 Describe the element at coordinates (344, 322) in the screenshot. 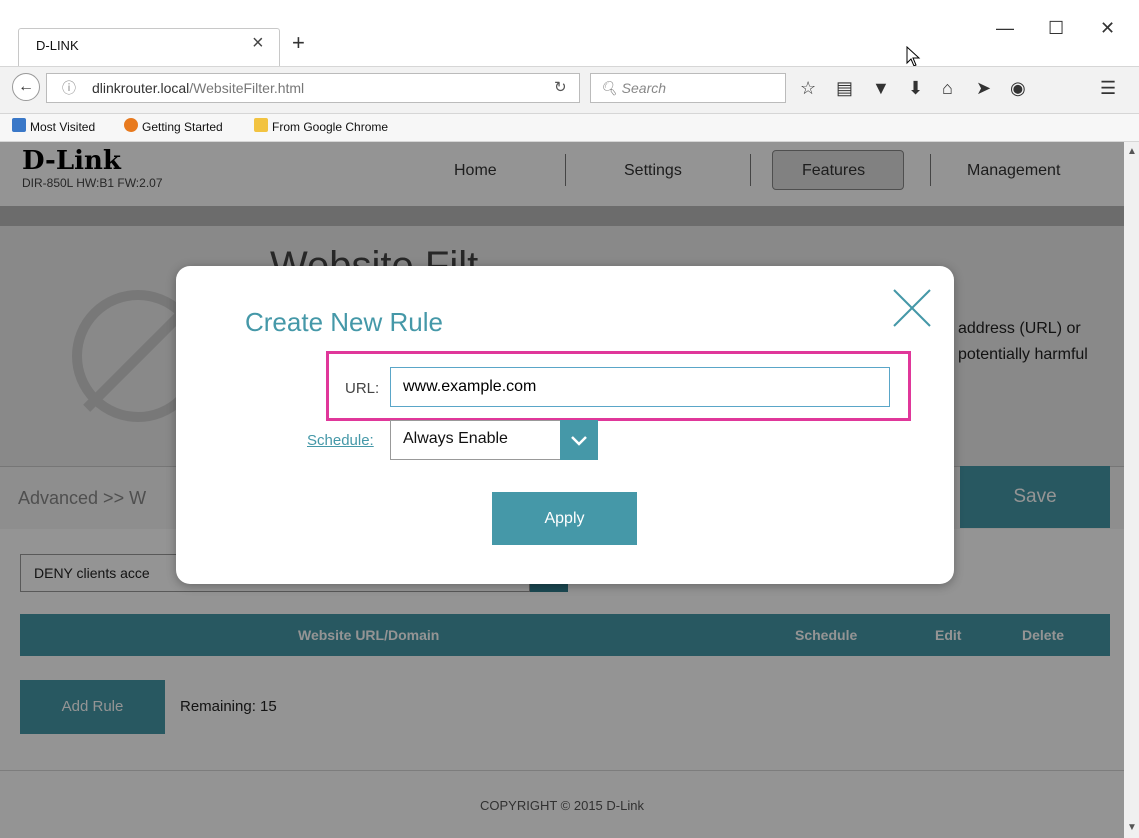

I see `dialog-title: Create New Rule` at that location.